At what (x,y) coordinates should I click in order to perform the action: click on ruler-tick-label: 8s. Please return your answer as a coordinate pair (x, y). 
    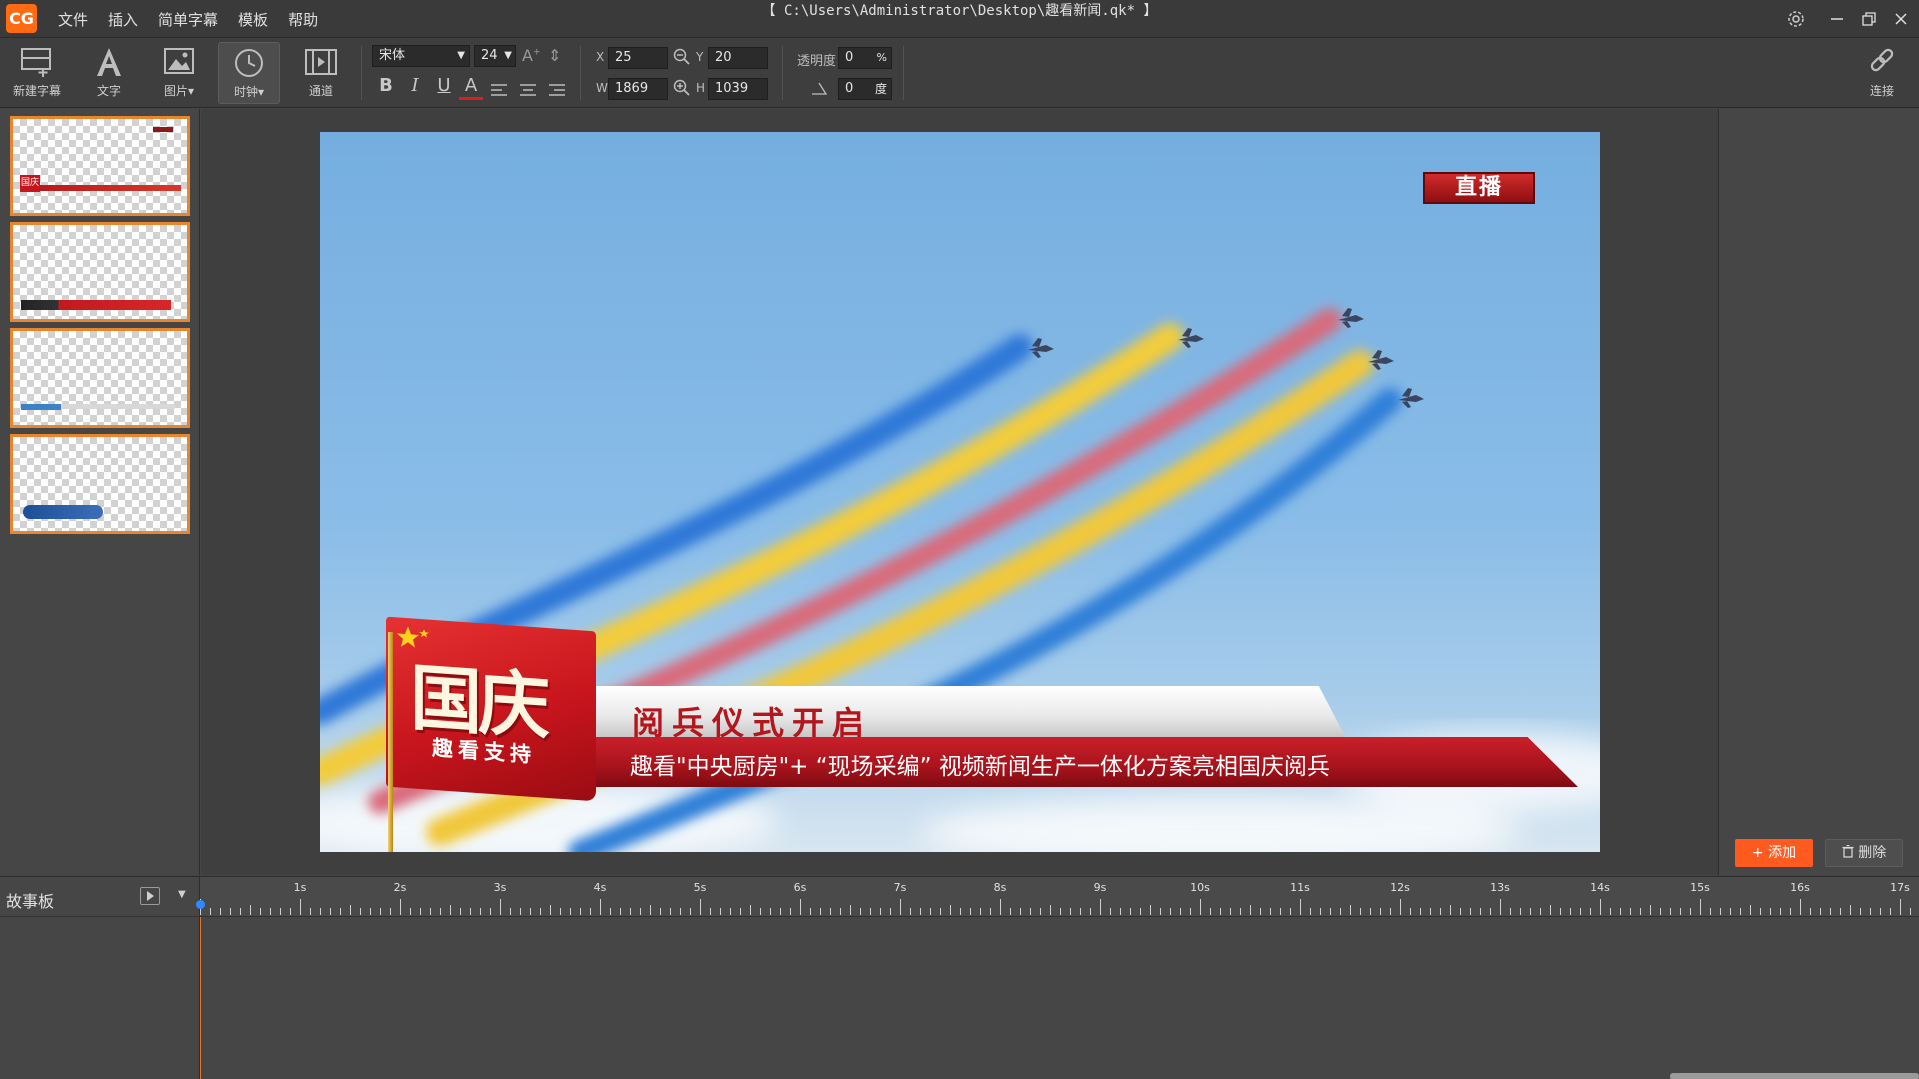
    Looking at the image, I should click on (1000, 887).